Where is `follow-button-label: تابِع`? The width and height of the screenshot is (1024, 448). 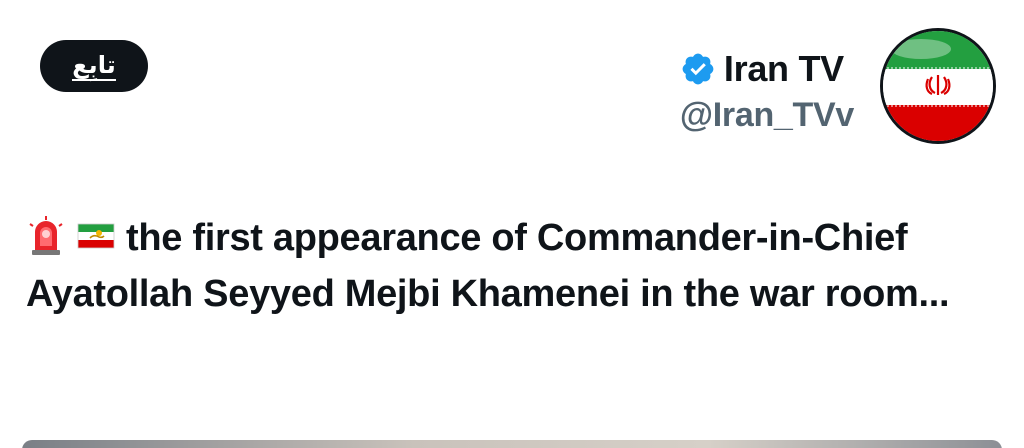
follow-button-label: تابِع is located at coordinates (94, 65).